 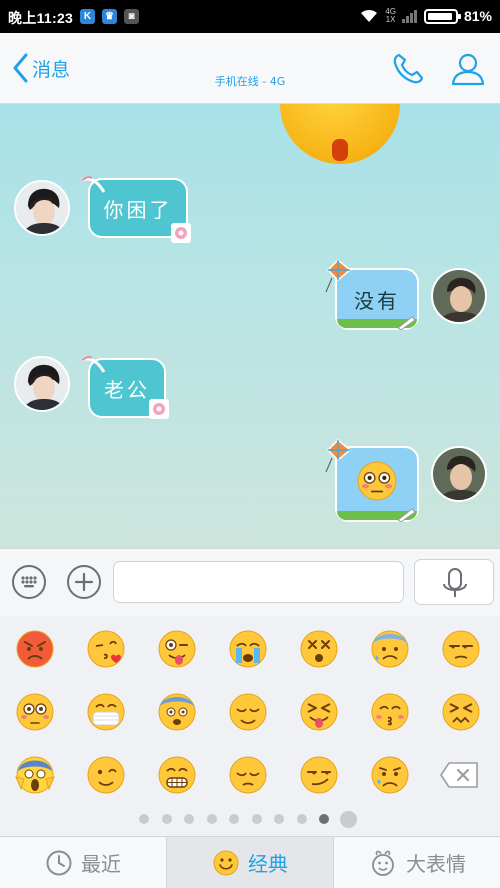 I want to click on cold-sweat-emoji, so click(x=390, y=649).